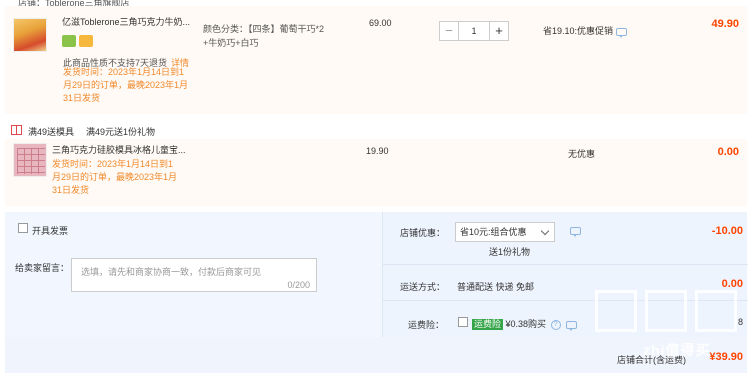 This screenshot has height=373, width=751. Describe the element at coordinates (23, 228) in the screenshot. I see `invoice-checkbox` at that location.